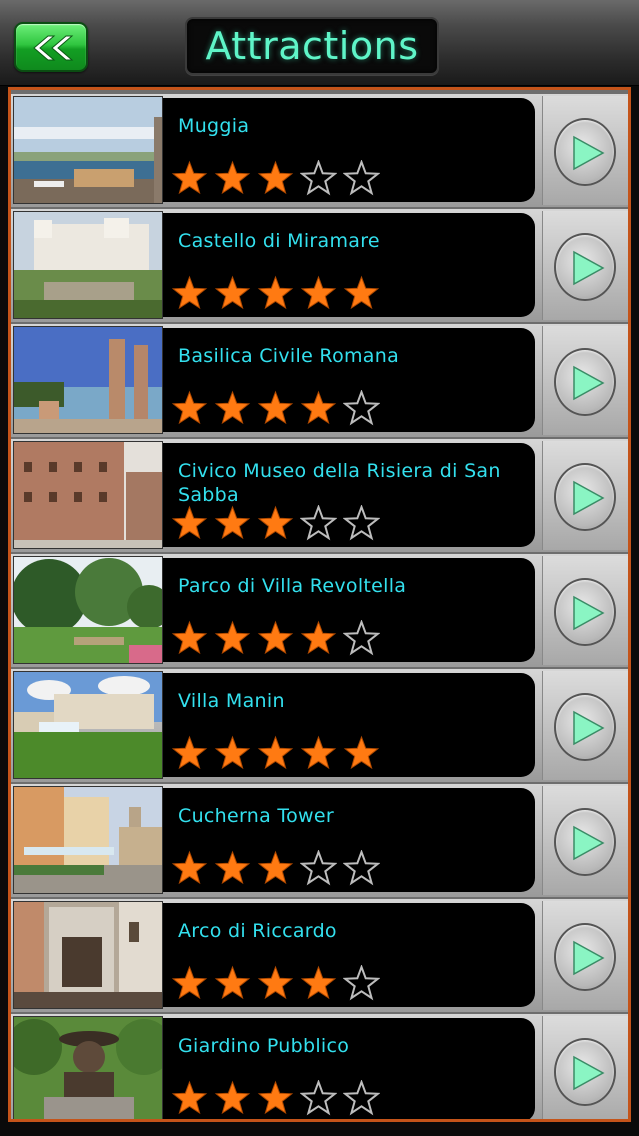 The width and height of the screenshot is (639, 1136). What do you see at coordinates (257, 931) in the screenshot?
I see `attraction-name: Arco di Riccardo` at bounding box center [257, 931].